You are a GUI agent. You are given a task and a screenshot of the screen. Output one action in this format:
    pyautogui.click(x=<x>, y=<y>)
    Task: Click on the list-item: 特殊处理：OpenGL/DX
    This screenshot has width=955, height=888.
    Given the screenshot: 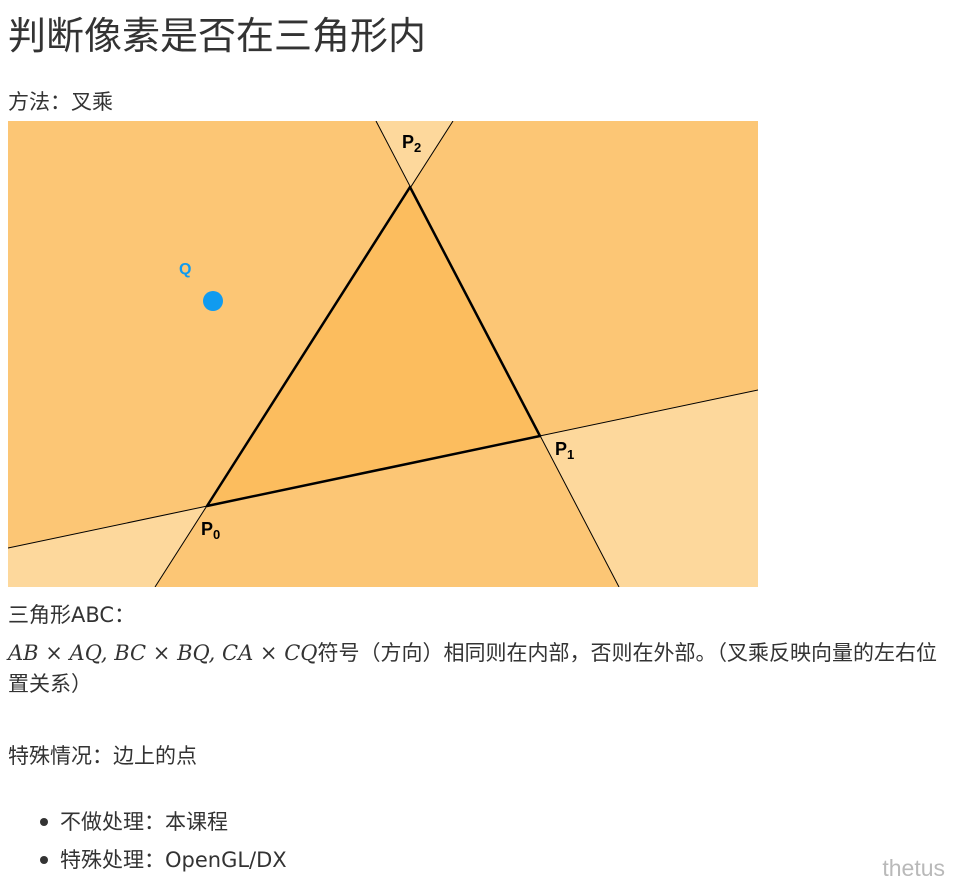 What is the action you would take?
    pyautogui.click(x=160, y=860)
    